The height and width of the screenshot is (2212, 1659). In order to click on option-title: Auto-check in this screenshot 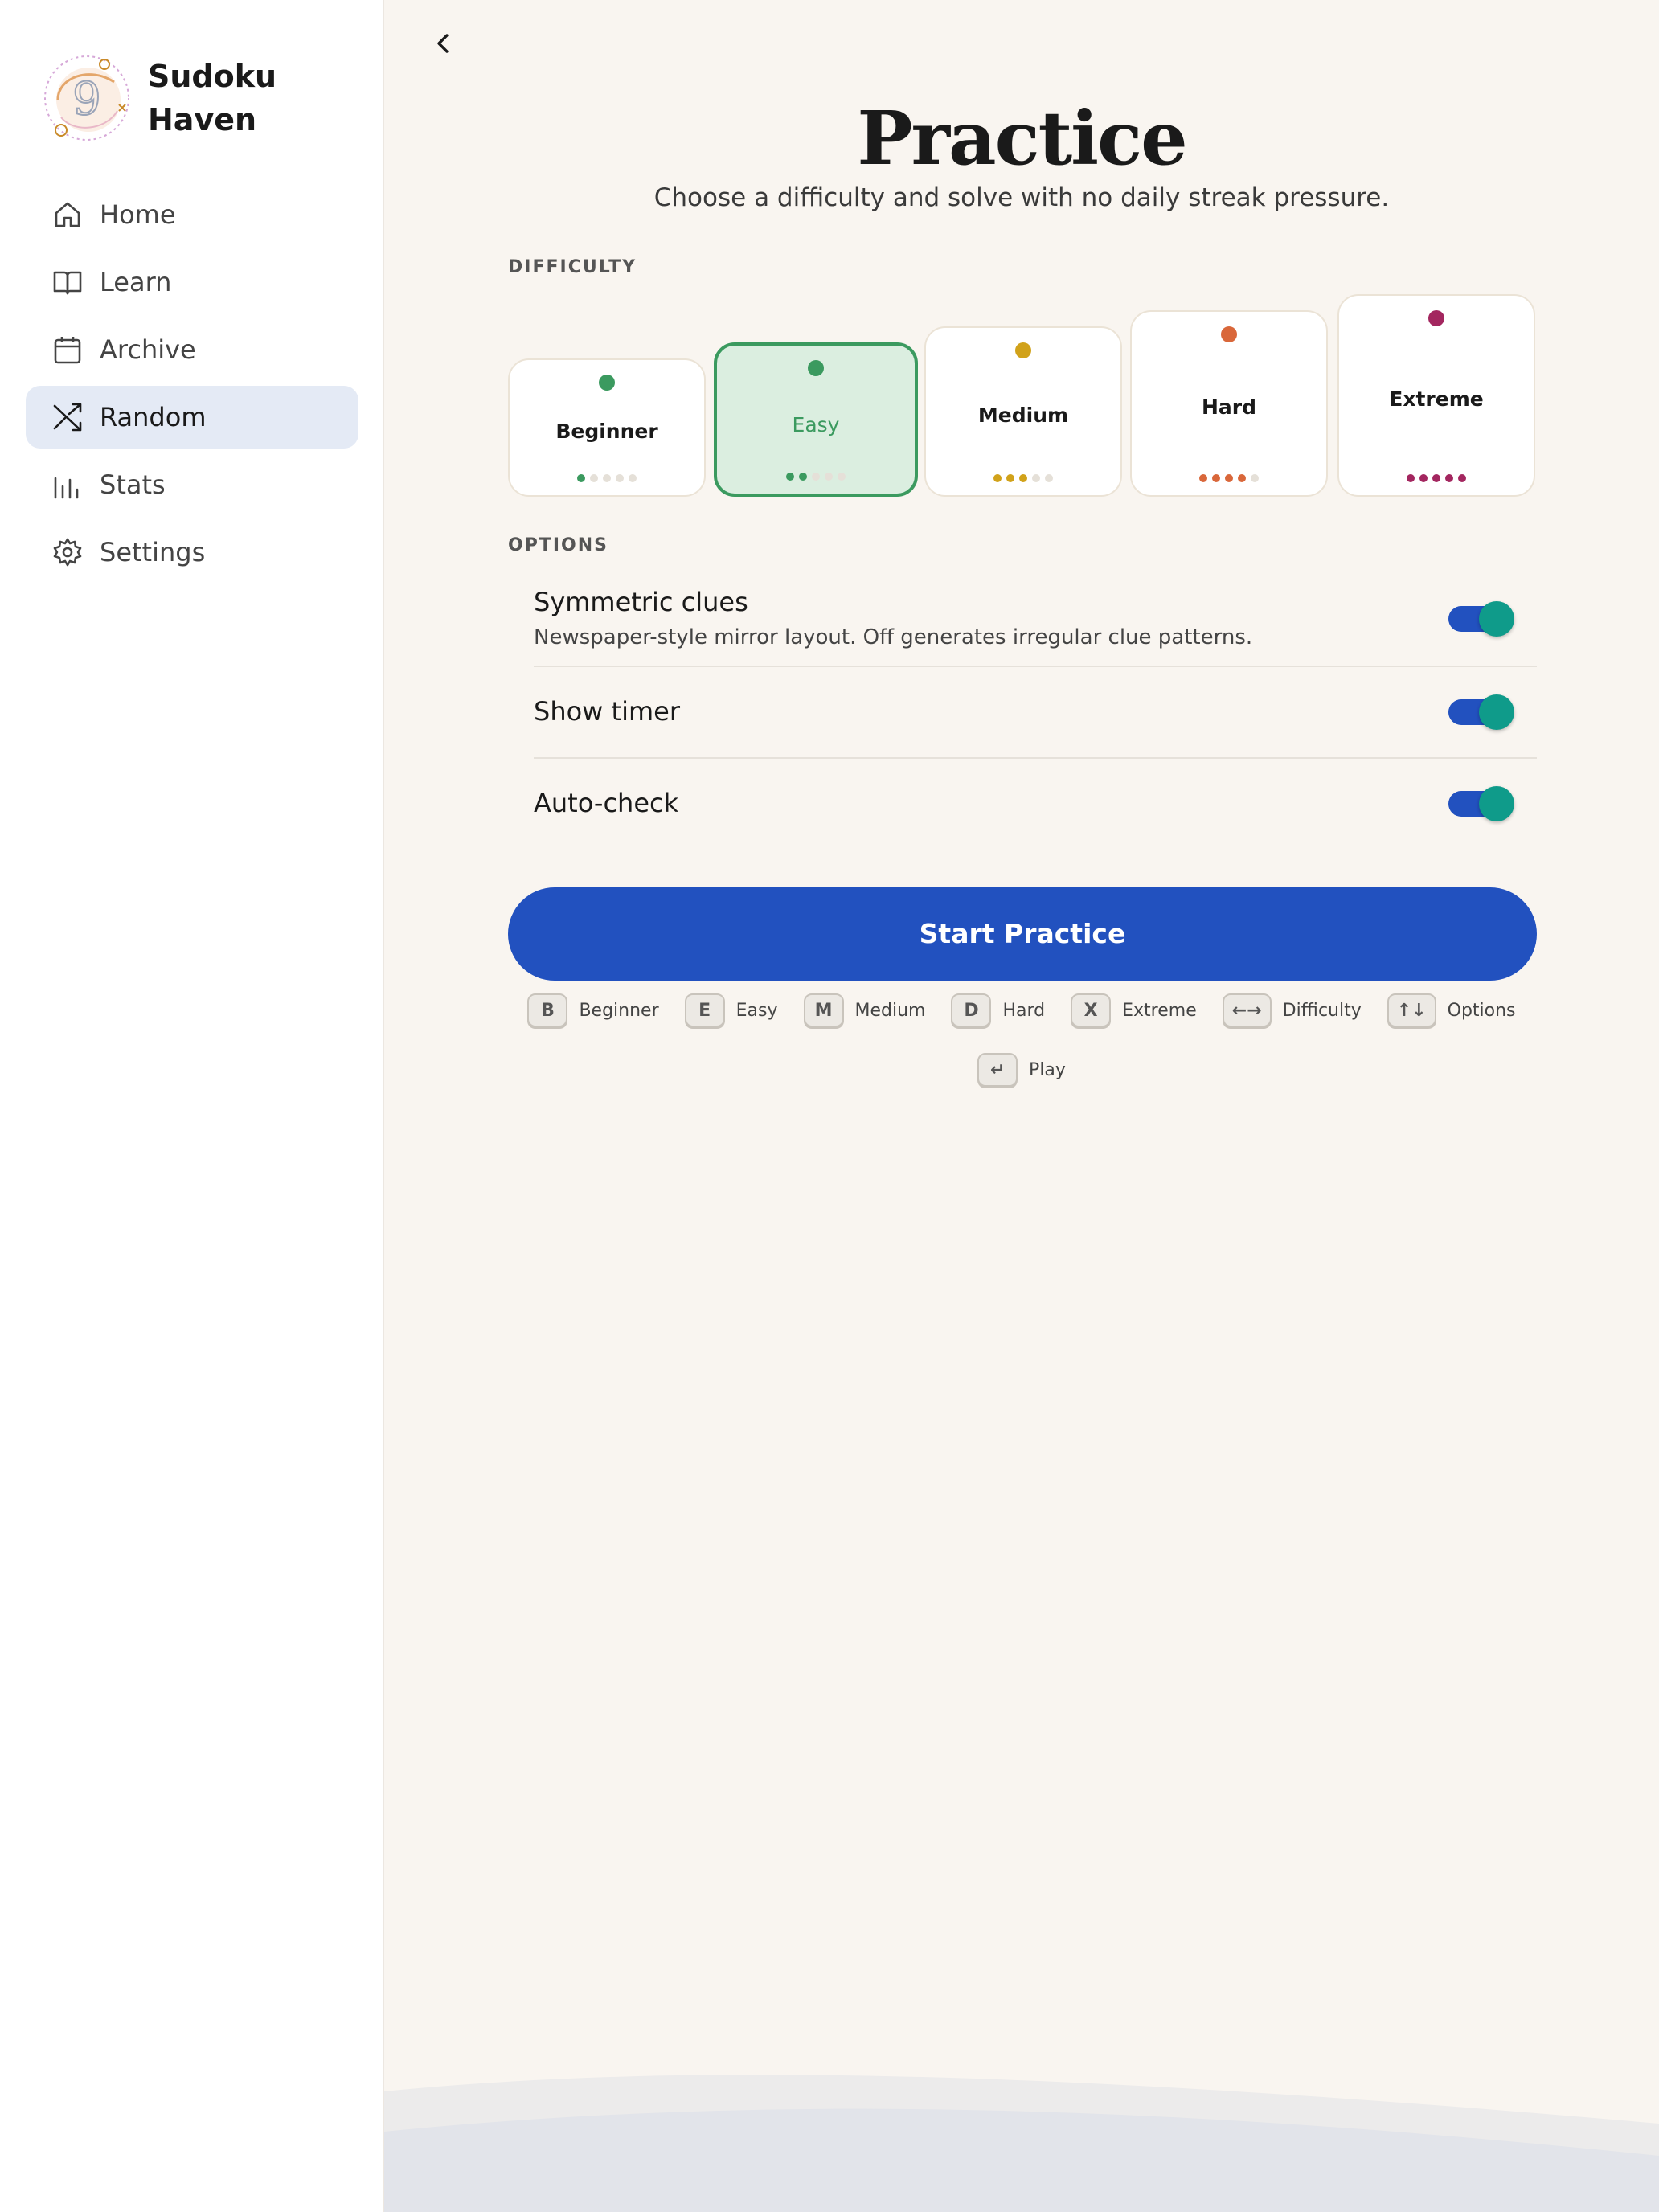, I will do `click(606, 803)`.